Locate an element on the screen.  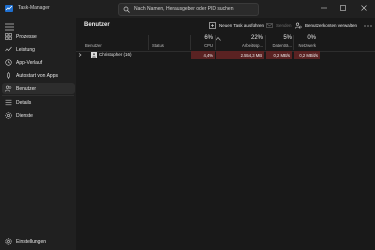
disk-cell: 0,2 MB/s is located at coordinates (279, 55).